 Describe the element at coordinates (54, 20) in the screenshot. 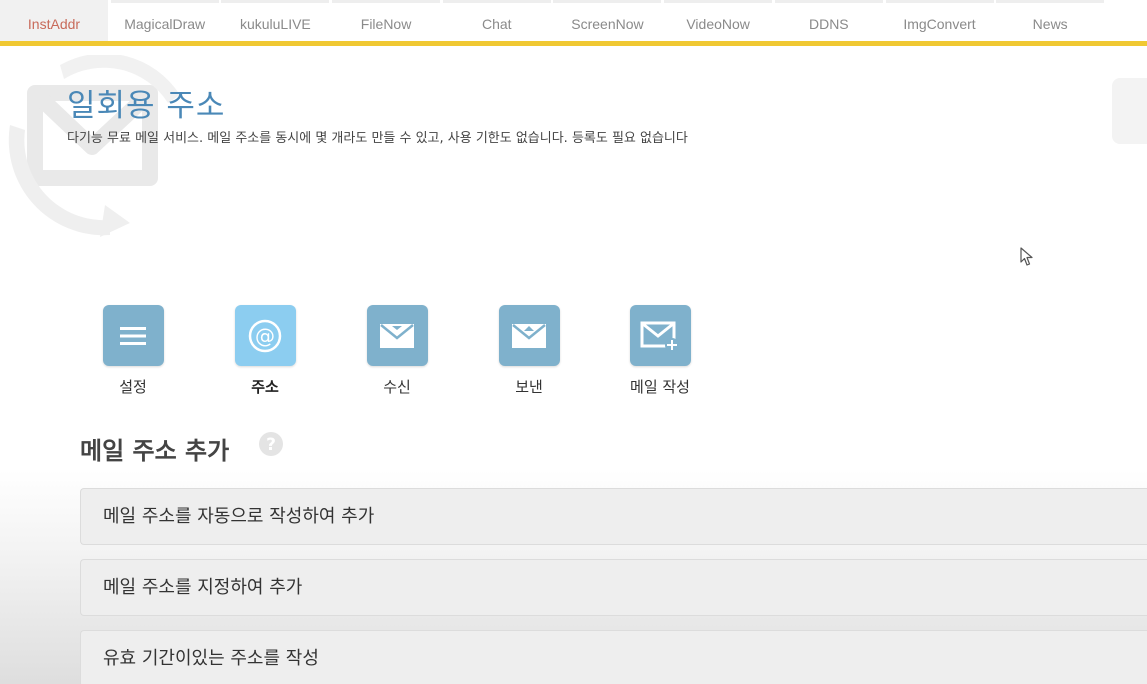

I see `tab-instaddr: InstAddr` at that location.